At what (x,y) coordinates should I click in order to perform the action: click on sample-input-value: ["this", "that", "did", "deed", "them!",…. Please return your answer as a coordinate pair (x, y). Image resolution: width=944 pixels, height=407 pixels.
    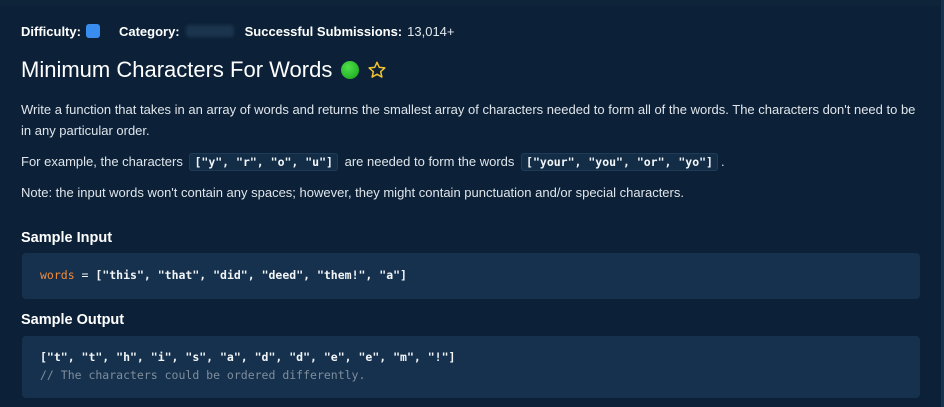
    Looking at the image, I should click on (251, 275).